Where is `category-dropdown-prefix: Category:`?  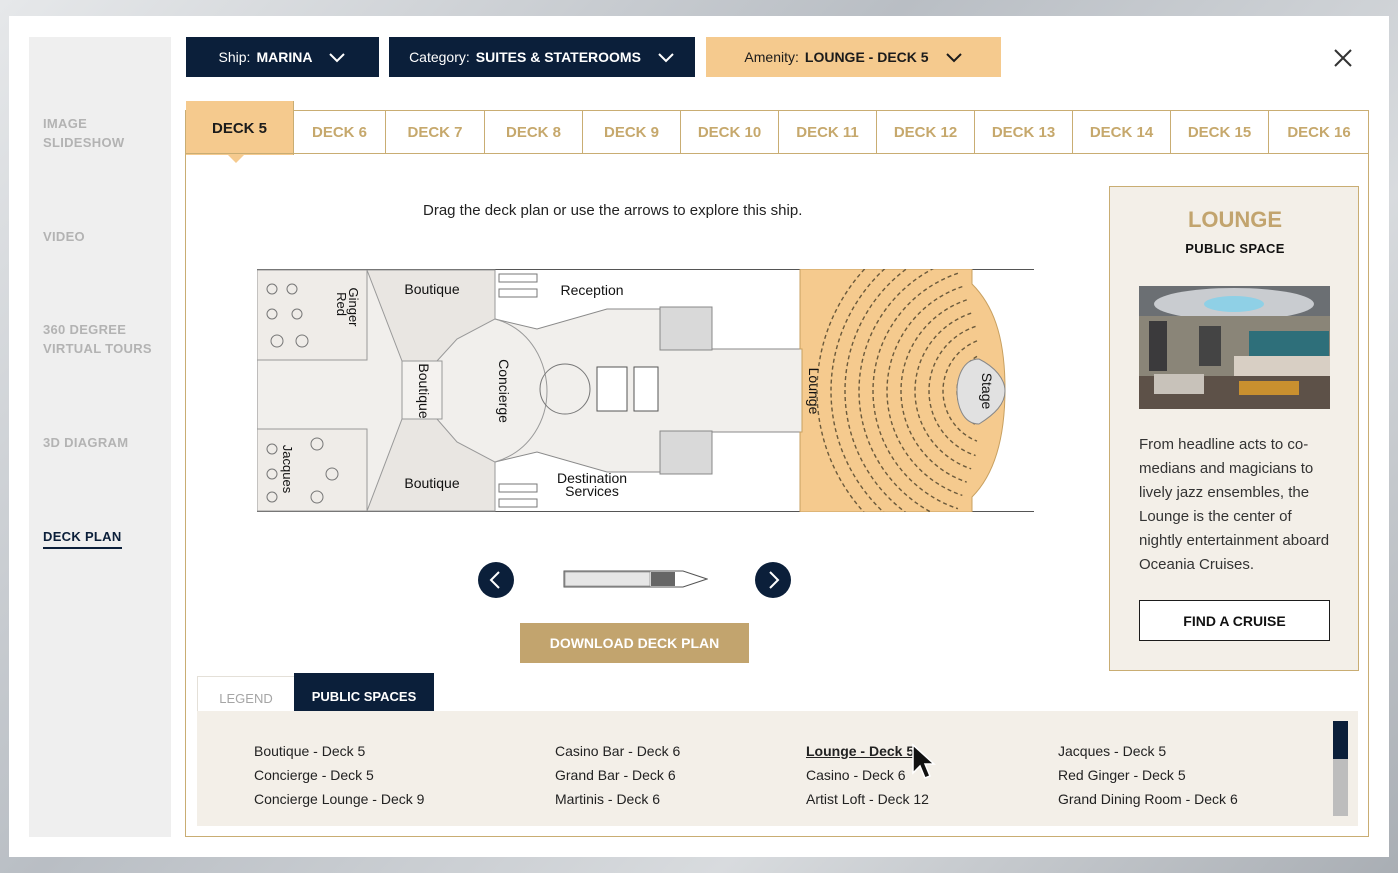 category-dropdown-prefix: Category: is located at coordinates (439, 57).